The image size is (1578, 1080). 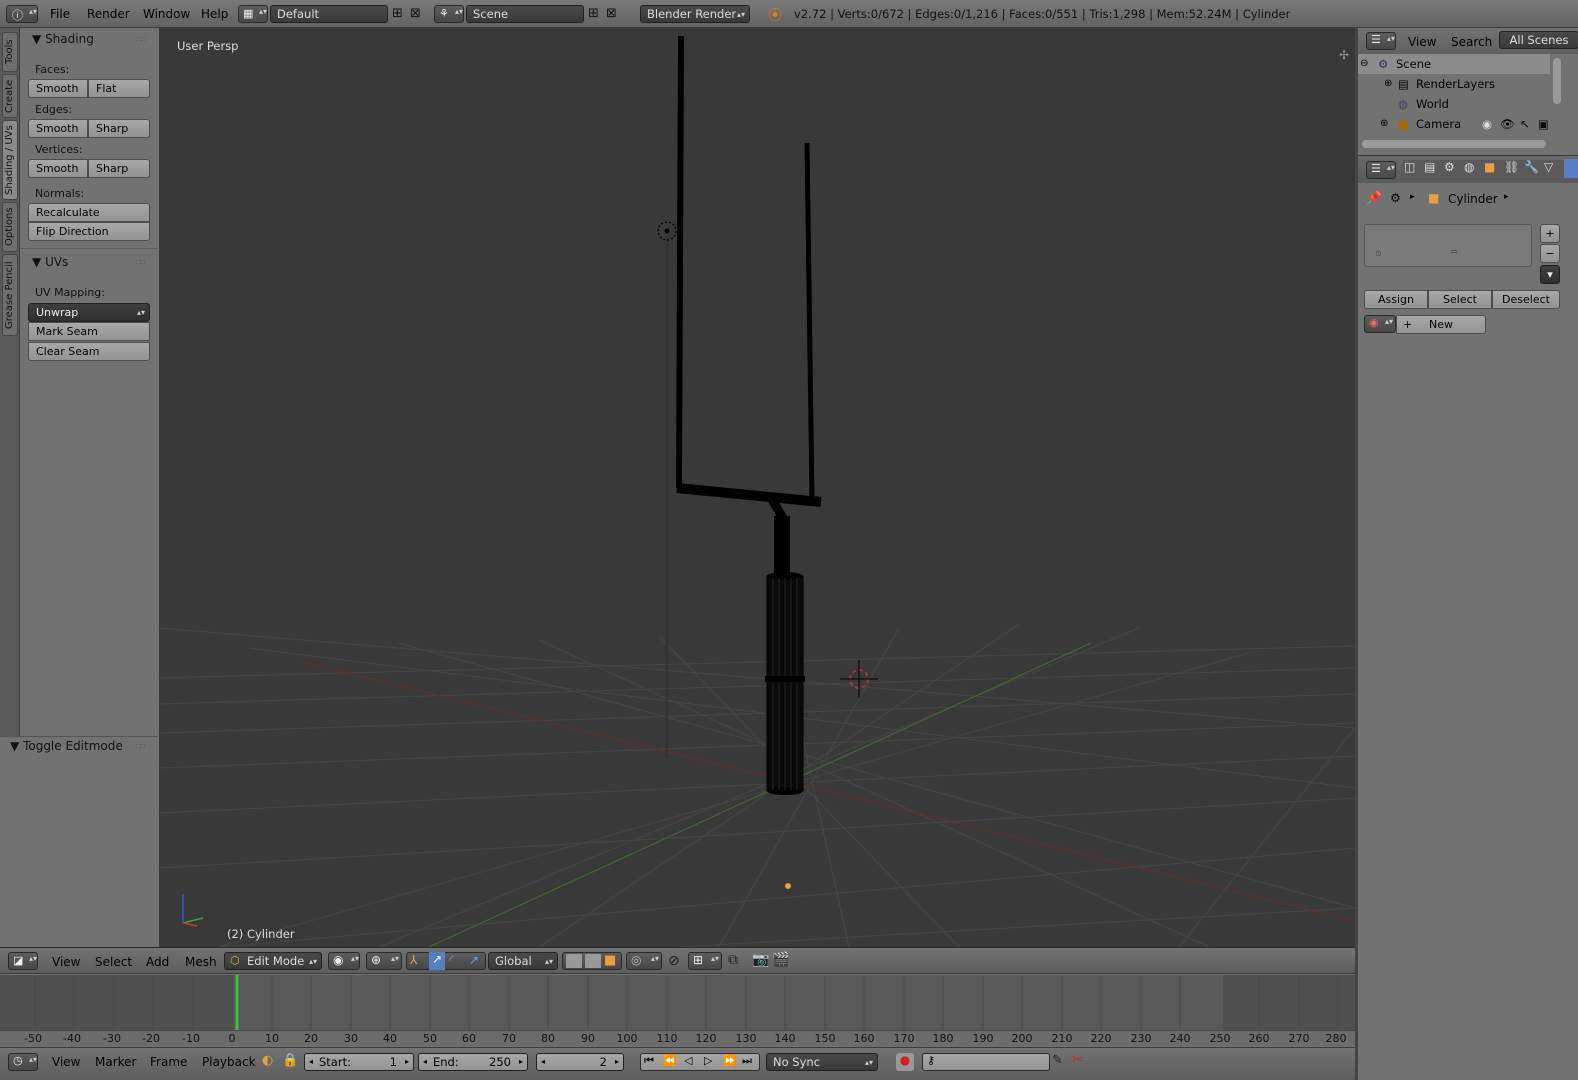 I want to click on constraints-tab-icon: ⛓, so click(x=1511, y=167).